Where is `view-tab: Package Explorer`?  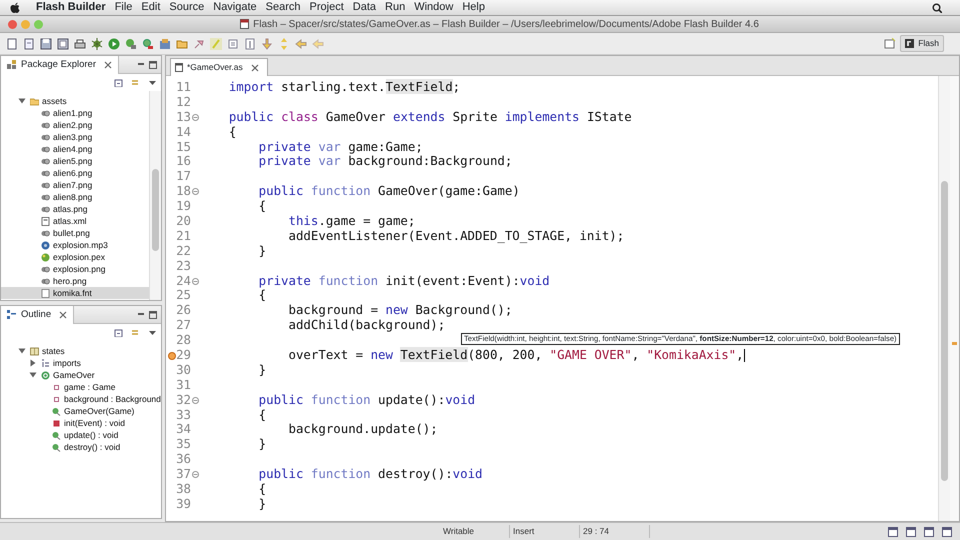
view-tab: Package Explorer is located at coordinates (60, 65).